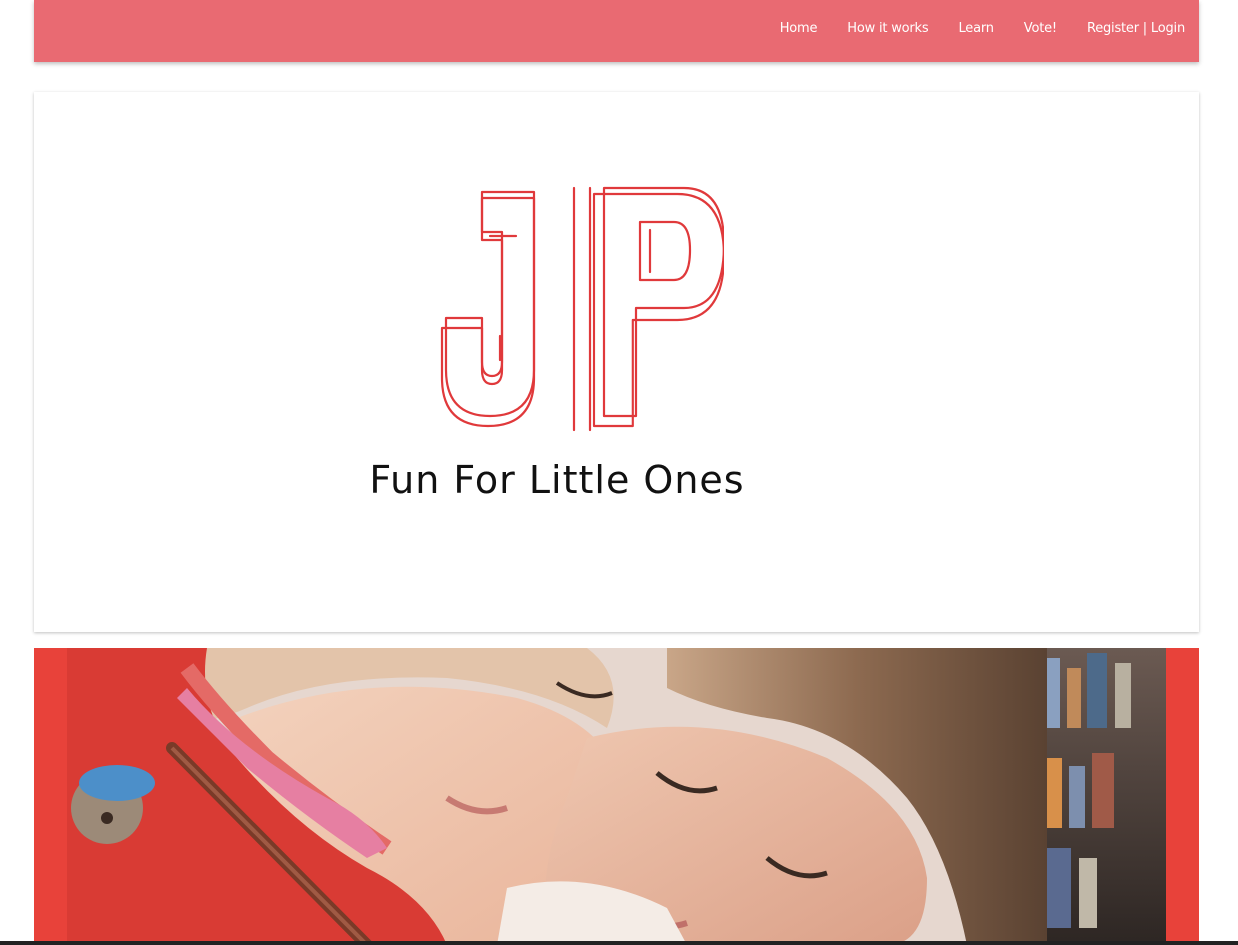 This screenshot has width=1238, height=945. I want to click on logo-p-bowl, so click(665, 251).